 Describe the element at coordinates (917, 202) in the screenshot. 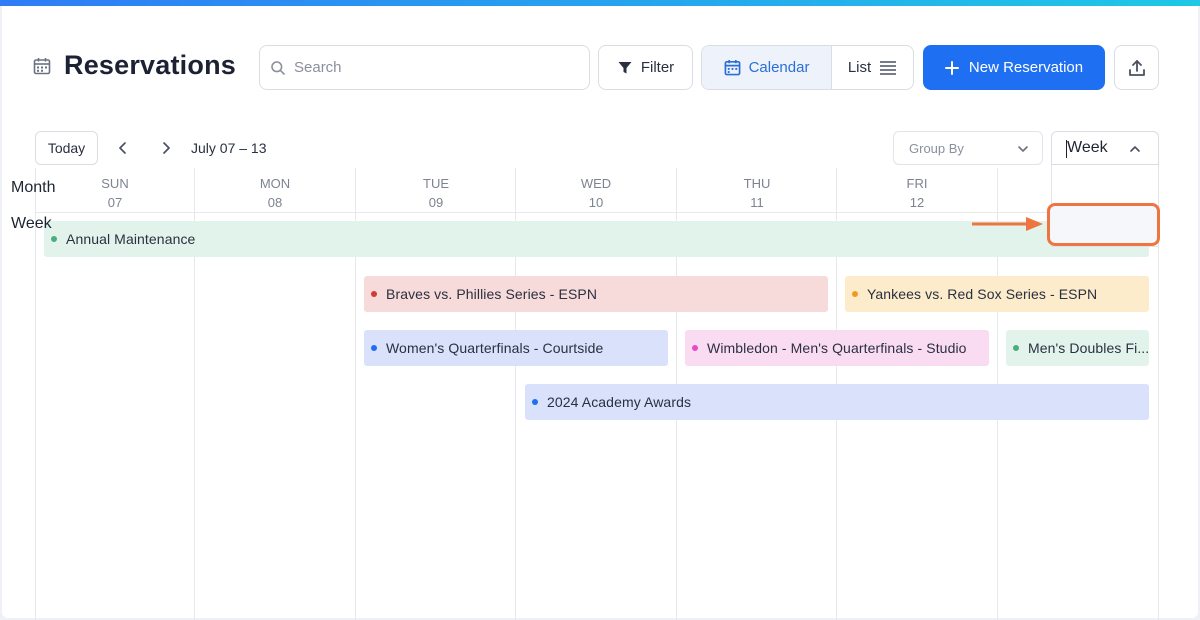

I see `day-date: 12` at that location.